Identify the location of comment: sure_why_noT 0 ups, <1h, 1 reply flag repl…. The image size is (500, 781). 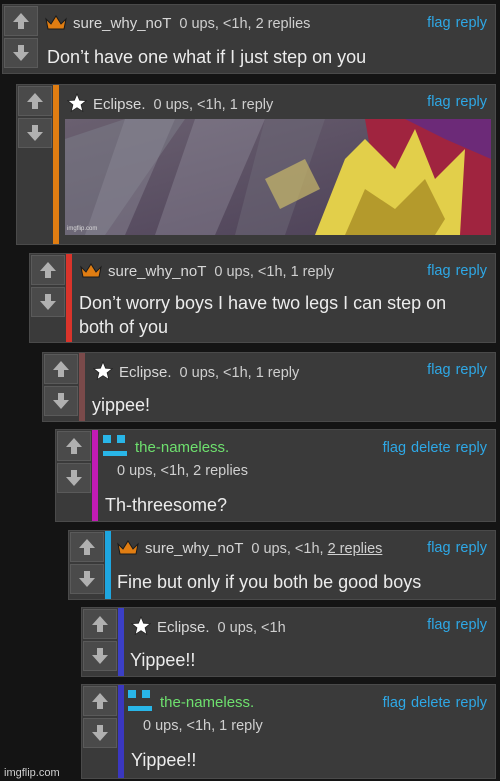
(262, 298).